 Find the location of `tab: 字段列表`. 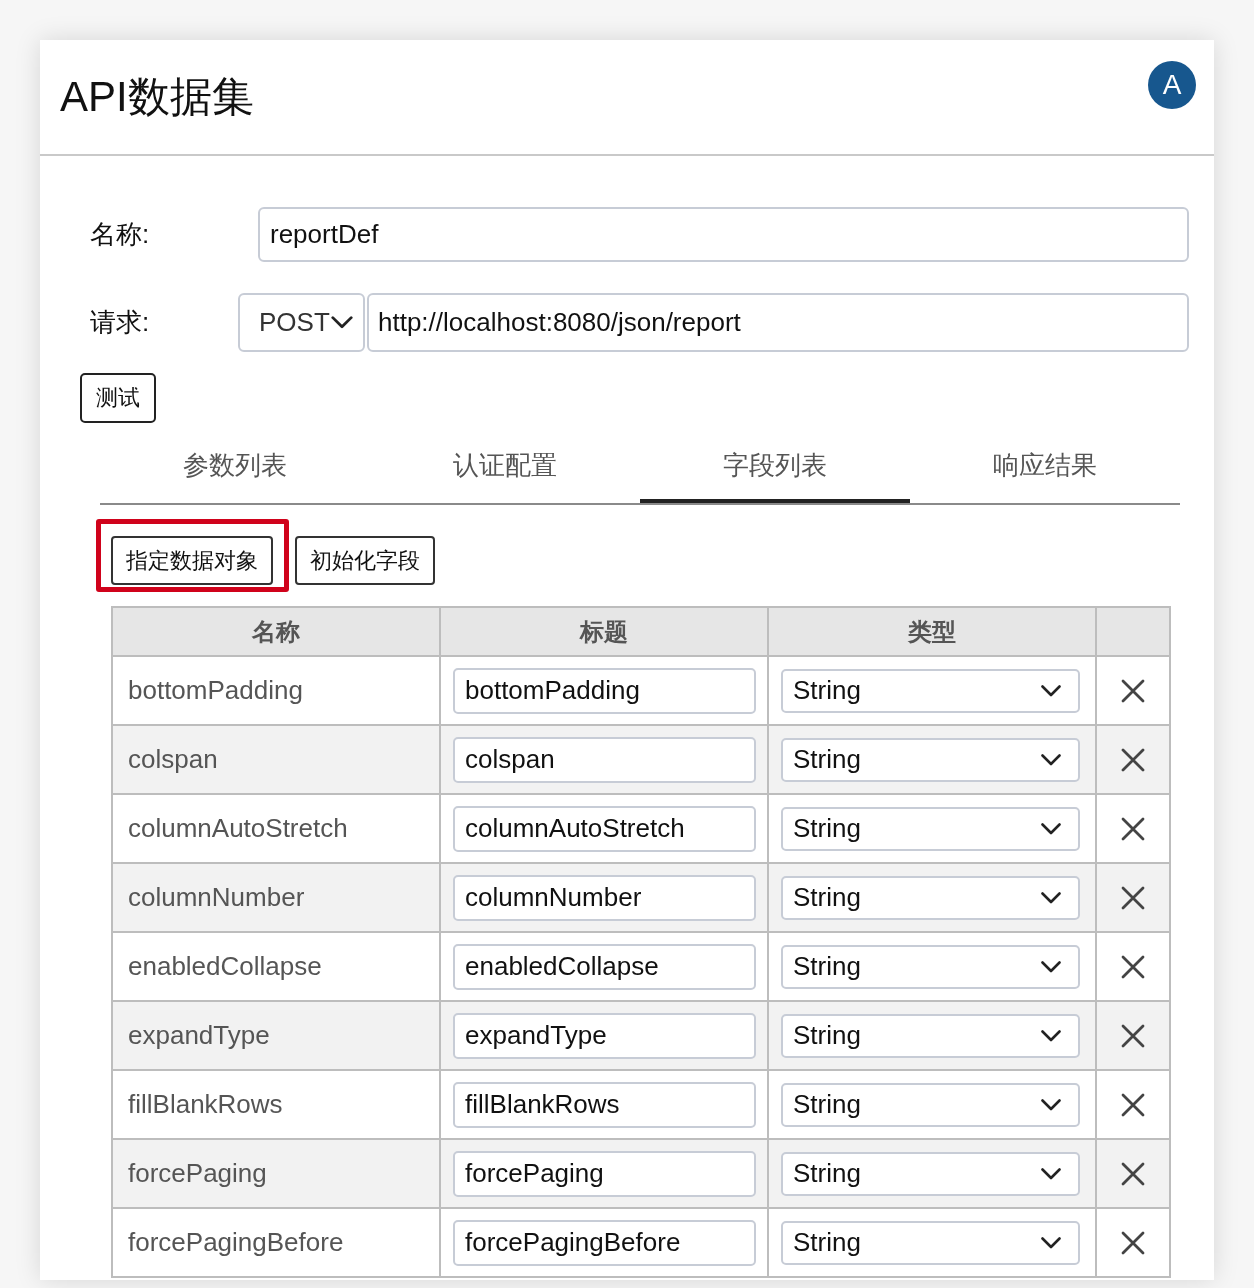

tab: 字段列表 is located at coordinates (775, 466).